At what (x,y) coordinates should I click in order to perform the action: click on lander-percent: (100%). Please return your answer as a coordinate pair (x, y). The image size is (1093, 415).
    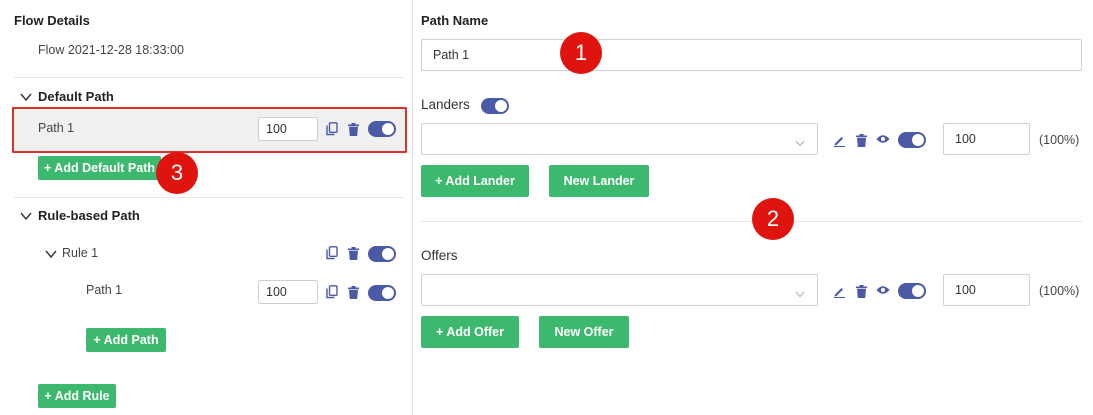
    Looking at the image, I should click on (1059, 140).